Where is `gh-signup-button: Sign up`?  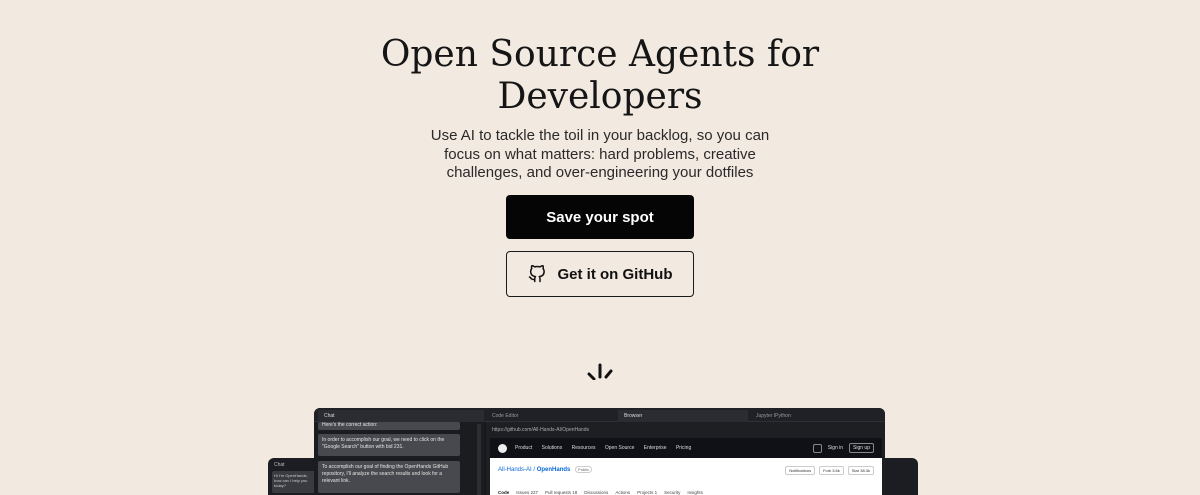 gh-signup-button: Sign up is located at coordinates (861, 448).